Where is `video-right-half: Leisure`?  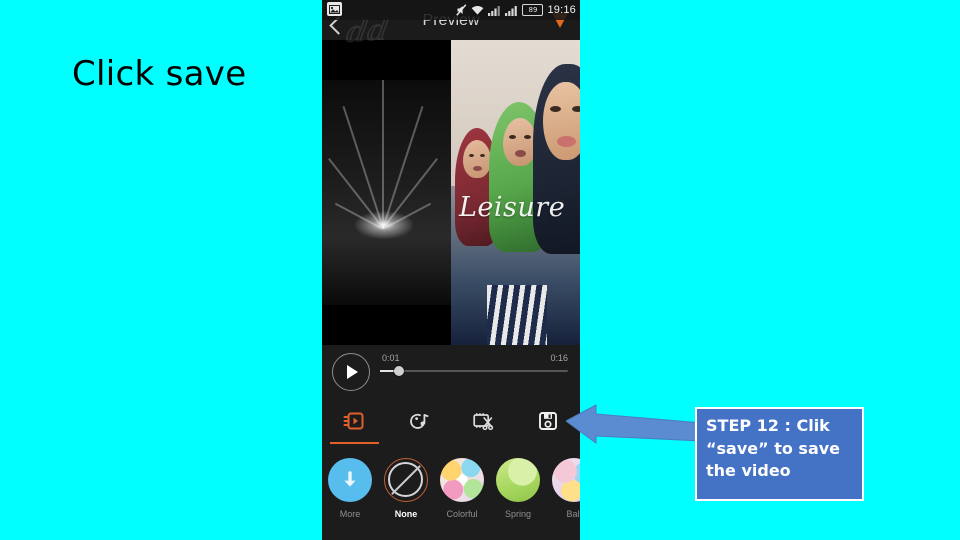
video-right-half: Leisure is located at coordinates (515, 192).